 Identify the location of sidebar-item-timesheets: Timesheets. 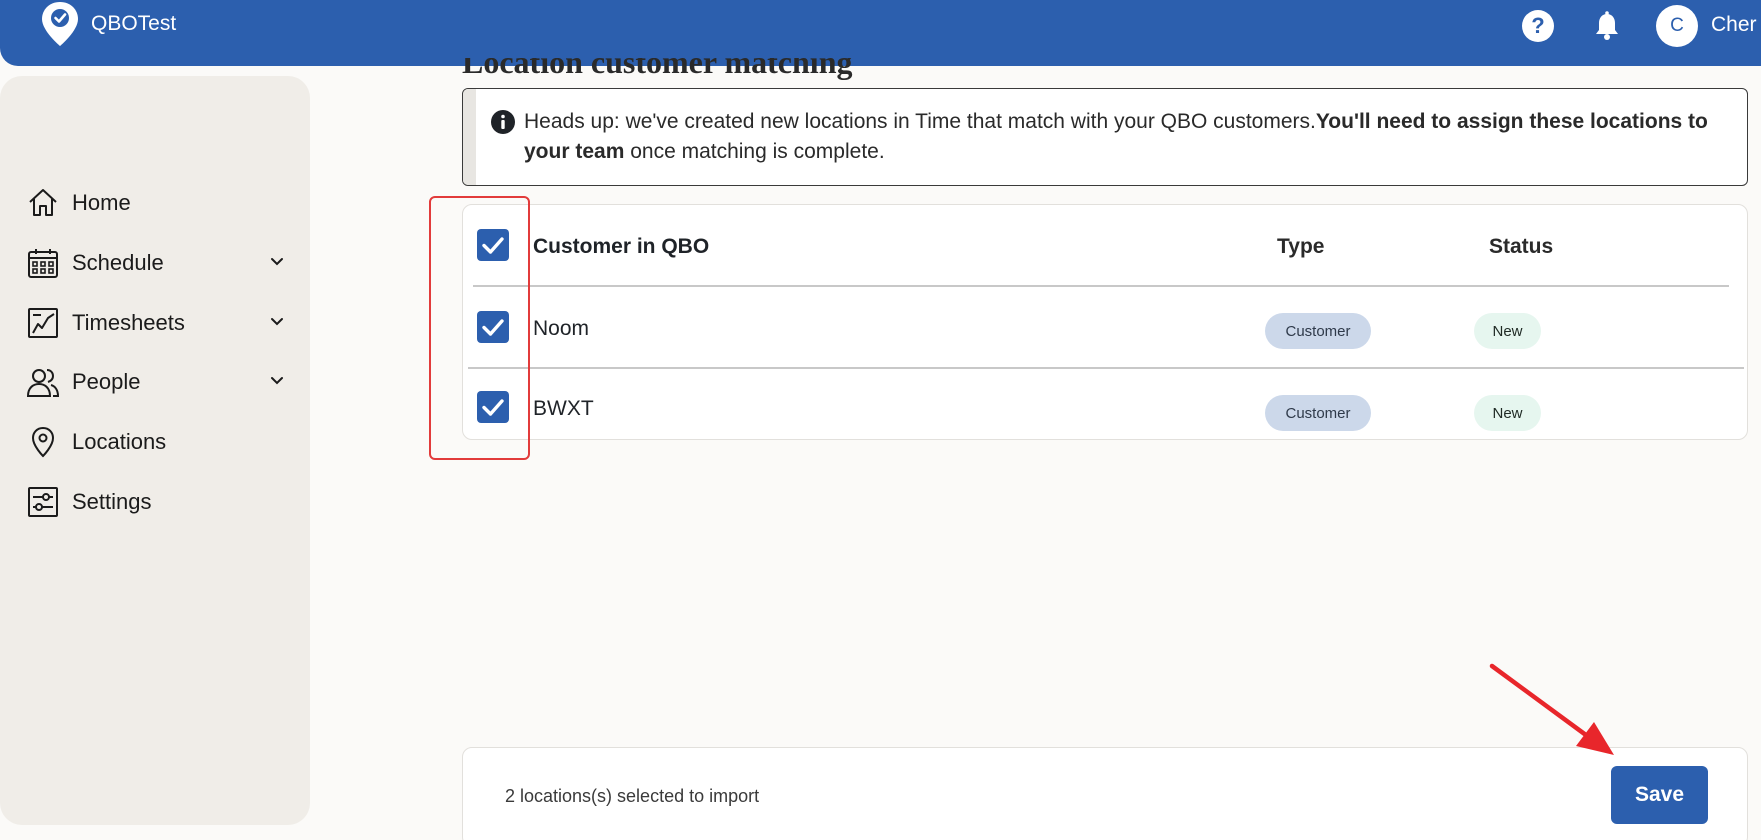
(156, 323).